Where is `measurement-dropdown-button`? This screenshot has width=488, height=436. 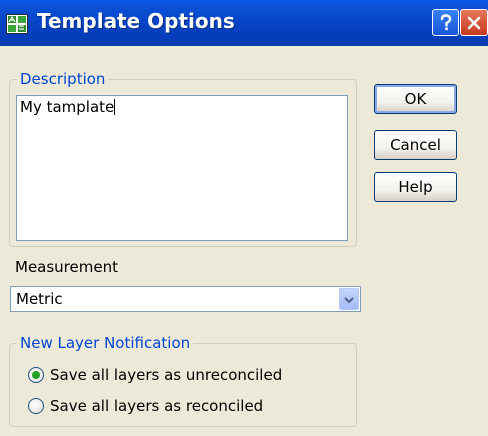 measurement-dropdown-button is located at coordinates (349, 299).